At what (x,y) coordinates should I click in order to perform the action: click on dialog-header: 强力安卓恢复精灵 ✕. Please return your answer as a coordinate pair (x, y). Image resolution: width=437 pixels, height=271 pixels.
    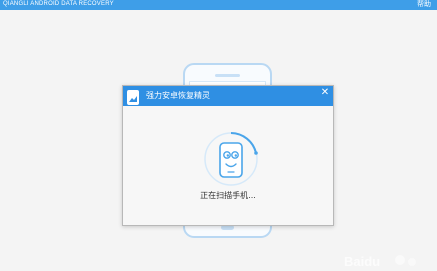
    Looking at the image, I should click on (228, 96).